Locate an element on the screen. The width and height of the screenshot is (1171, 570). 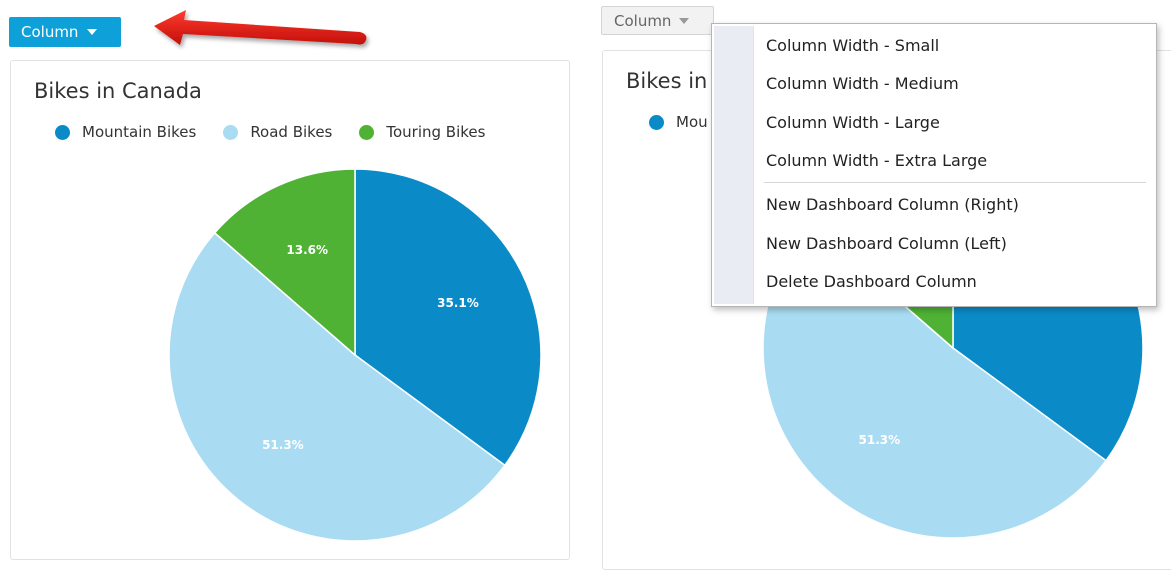
card-title: Bikes in Canada is located at coordinates (118, 91).